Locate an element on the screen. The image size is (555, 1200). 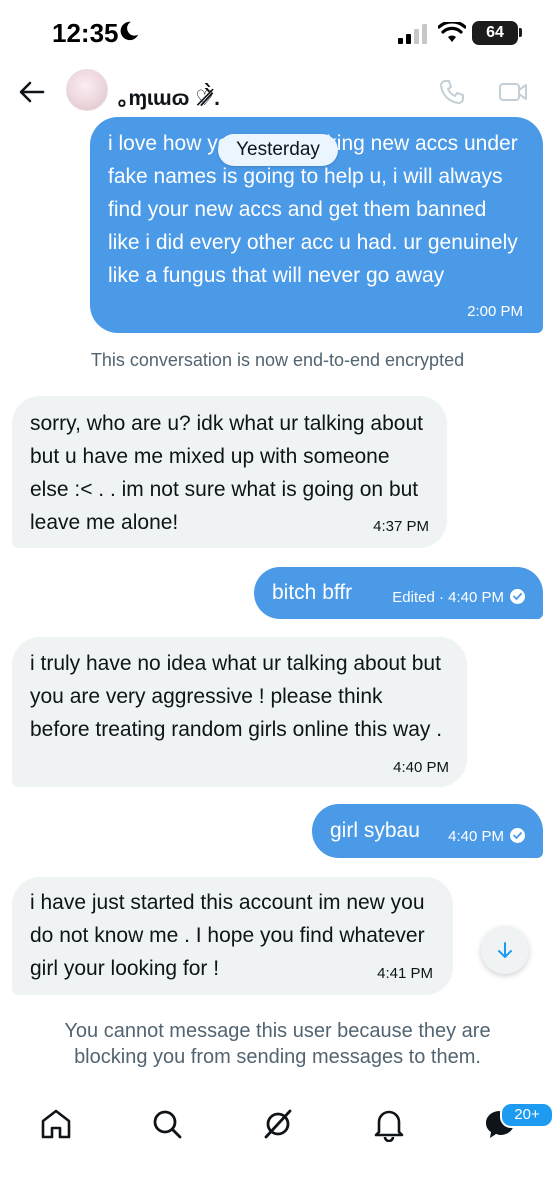
scroll-to-bottom-button is located at coordinates (505, 950).